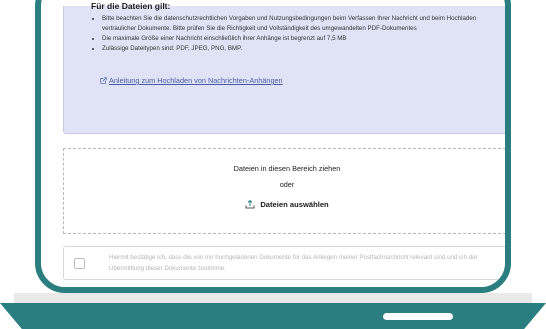 The width and height of the screenshot is (546, 329). Describe the element at coordinates (273, 316) in the screenshot. I see `laptop-base` at that location.